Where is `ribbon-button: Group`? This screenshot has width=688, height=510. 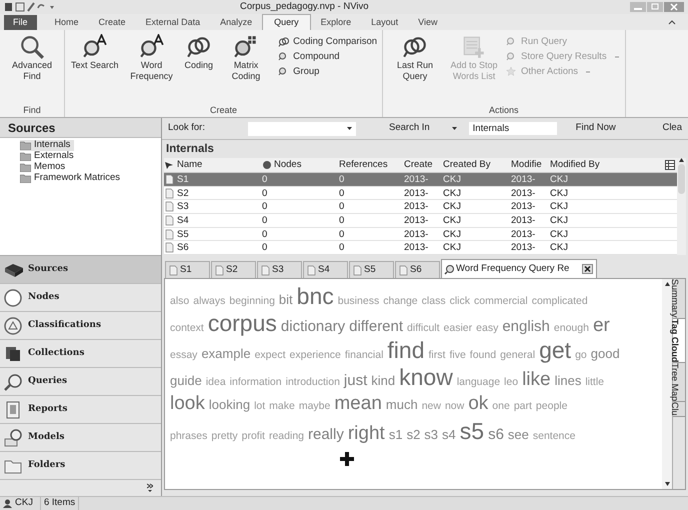
ribbon-button: Group is located at coordinates (327, 71).